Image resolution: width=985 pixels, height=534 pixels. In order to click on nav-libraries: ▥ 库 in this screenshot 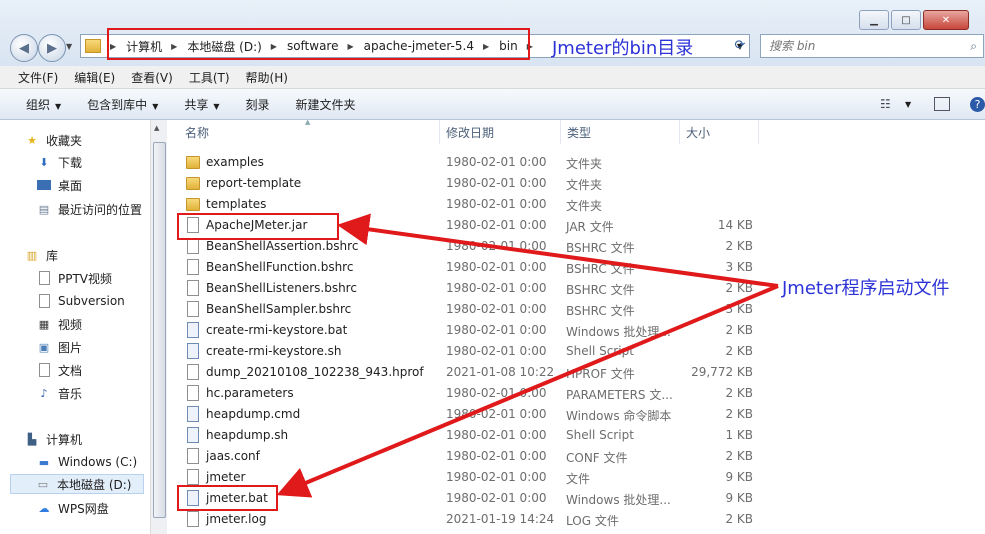, I will do `click(41, 255)`.